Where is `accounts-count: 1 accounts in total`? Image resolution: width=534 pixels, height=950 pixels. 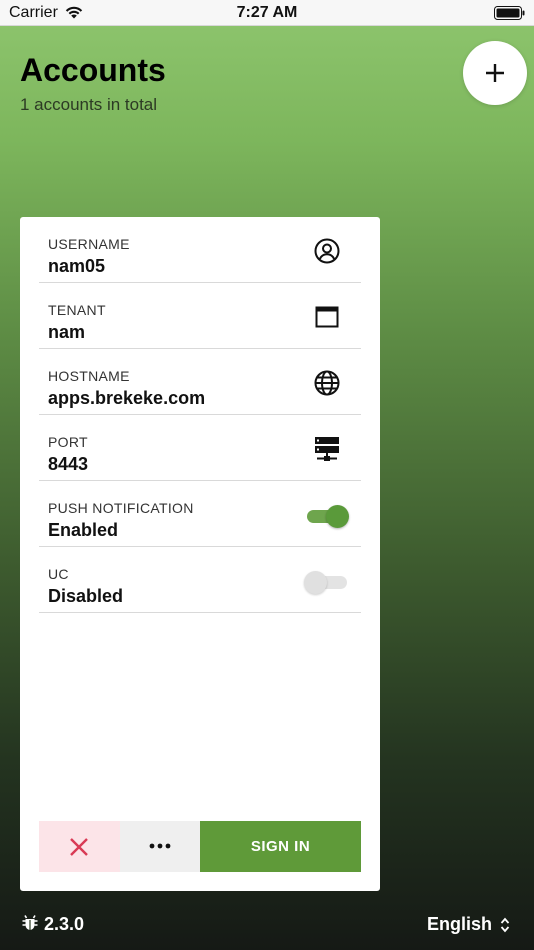 accounts-count: 1 accounts in total is located at coordinates (89, 104).